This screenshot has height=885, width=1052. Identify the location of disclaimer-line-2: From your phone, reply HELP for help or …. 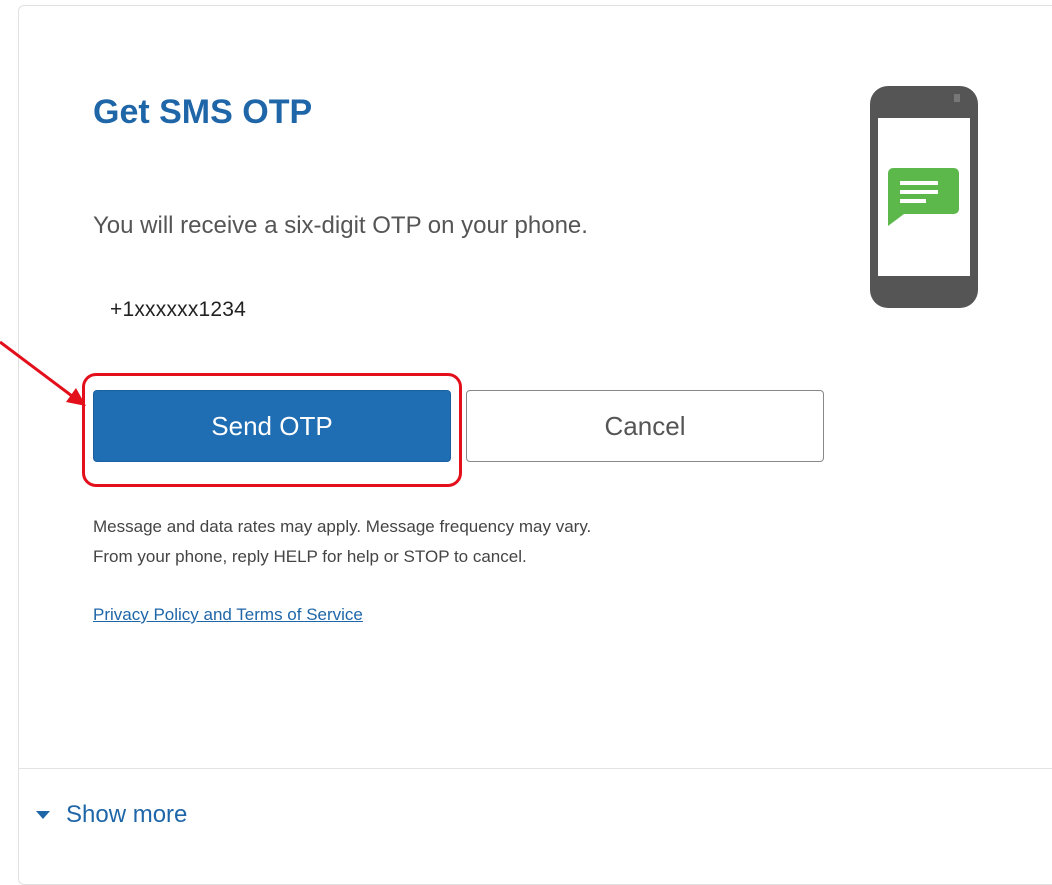
(310, 556).